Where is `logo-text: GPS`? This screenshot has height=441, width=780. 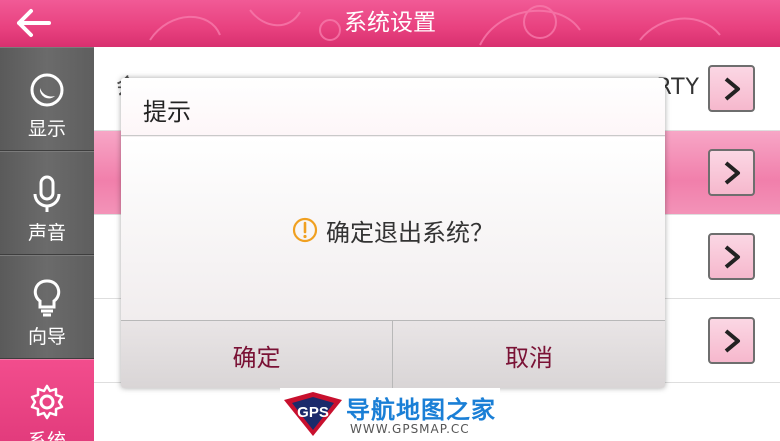 logo-text: GPS is located at coordinates (313, 412).